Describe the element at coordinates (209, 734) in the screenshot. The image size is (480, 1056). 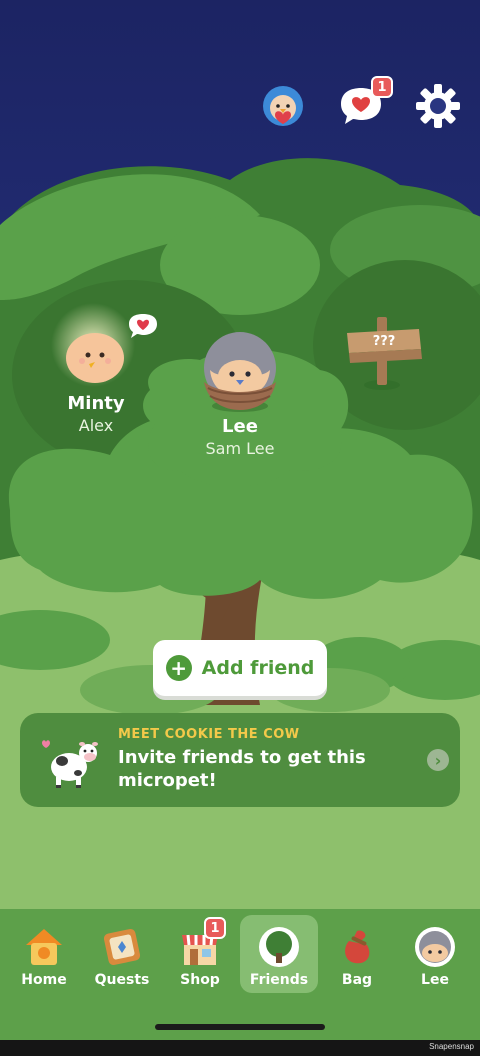
I see `promo-kicker: MEET COOKIE THE COW` at that location.